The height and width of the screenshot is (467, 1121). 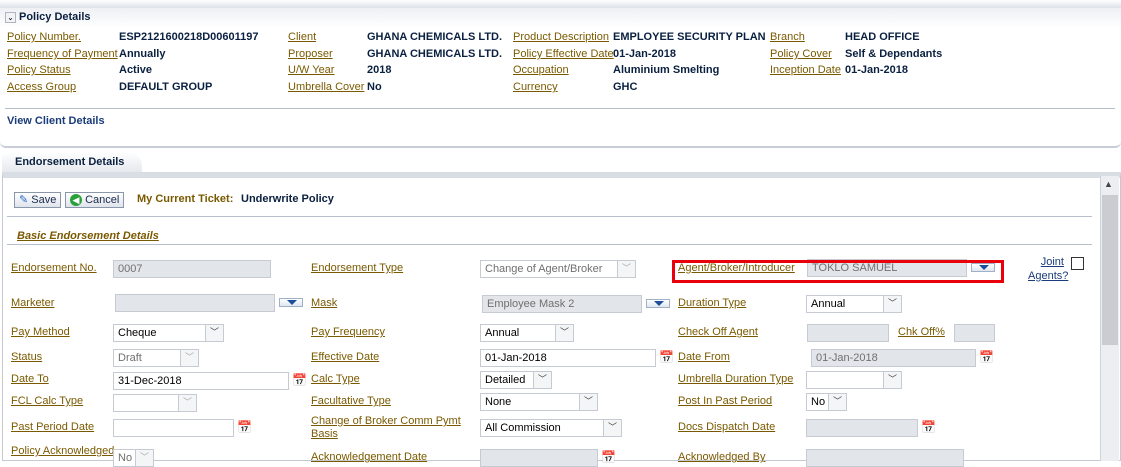 I want to click on calc-type-select: Detailed ﹀, so click(x=516, y=380).